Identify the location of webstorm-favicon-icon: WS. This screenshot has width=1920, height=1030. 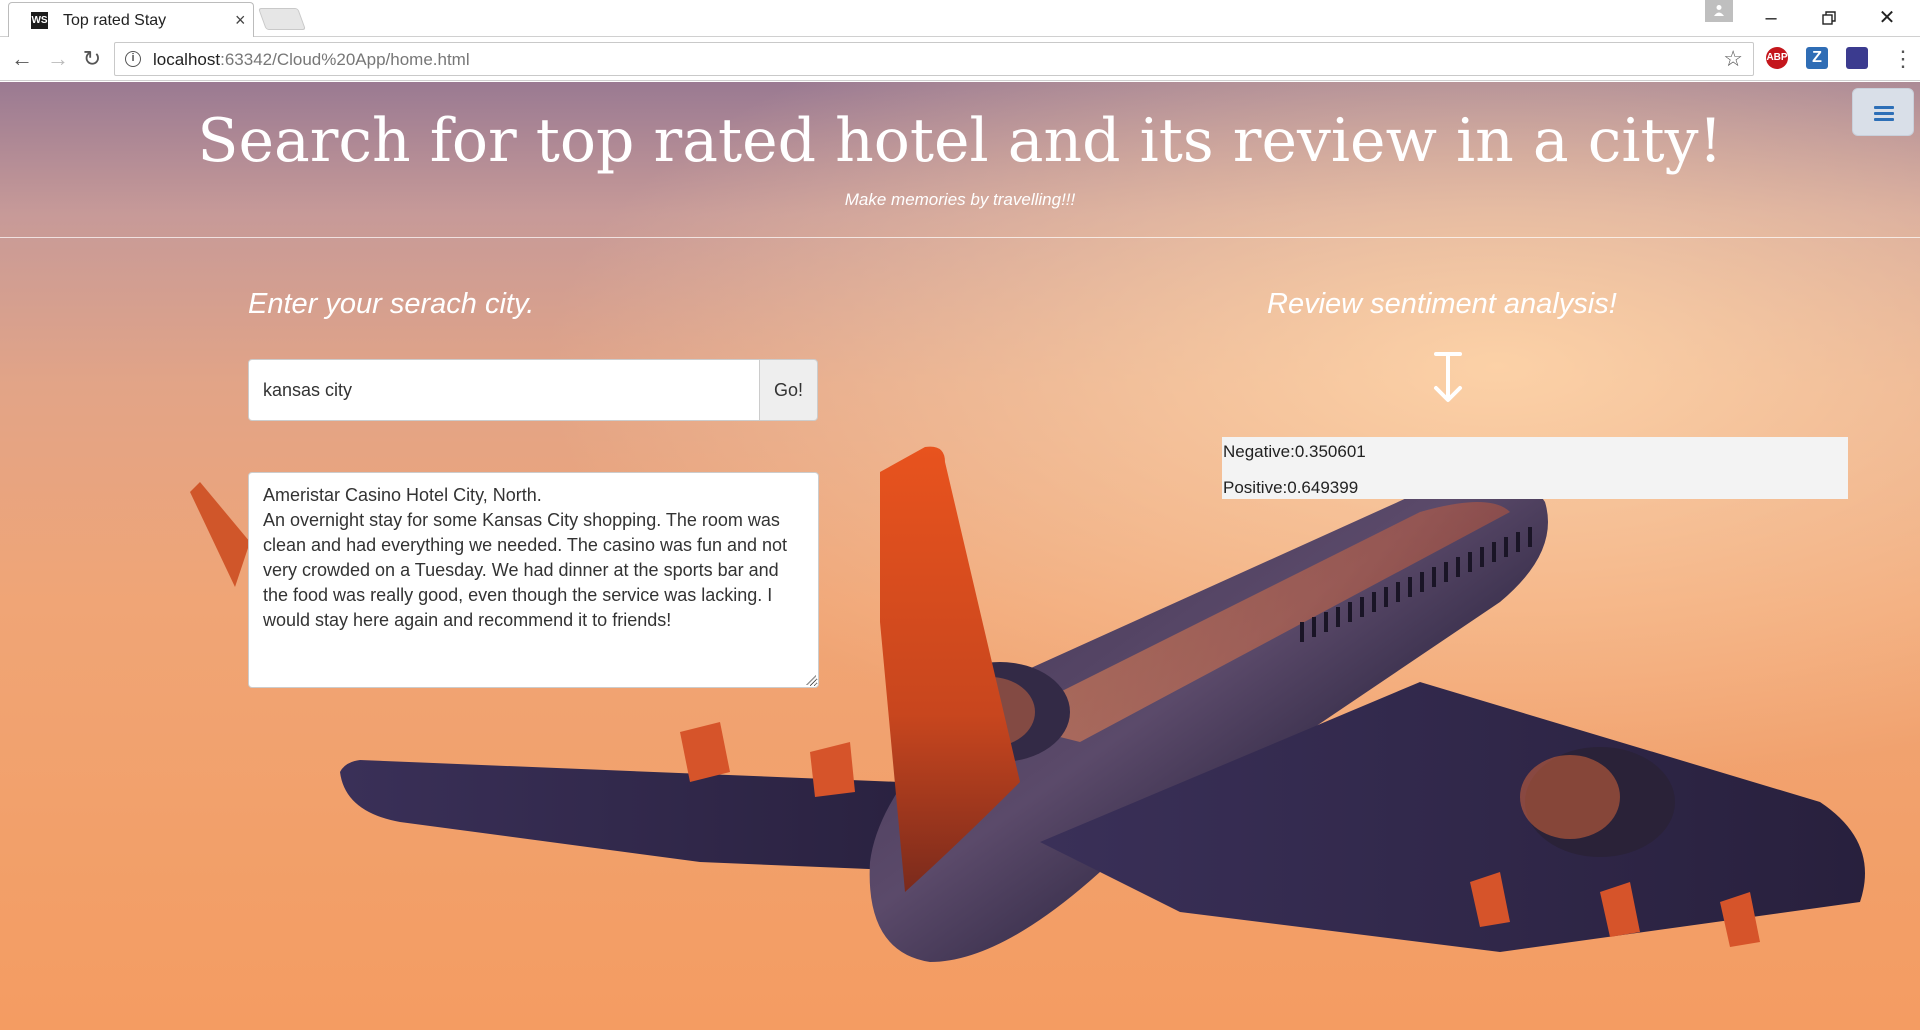
(39, 20).